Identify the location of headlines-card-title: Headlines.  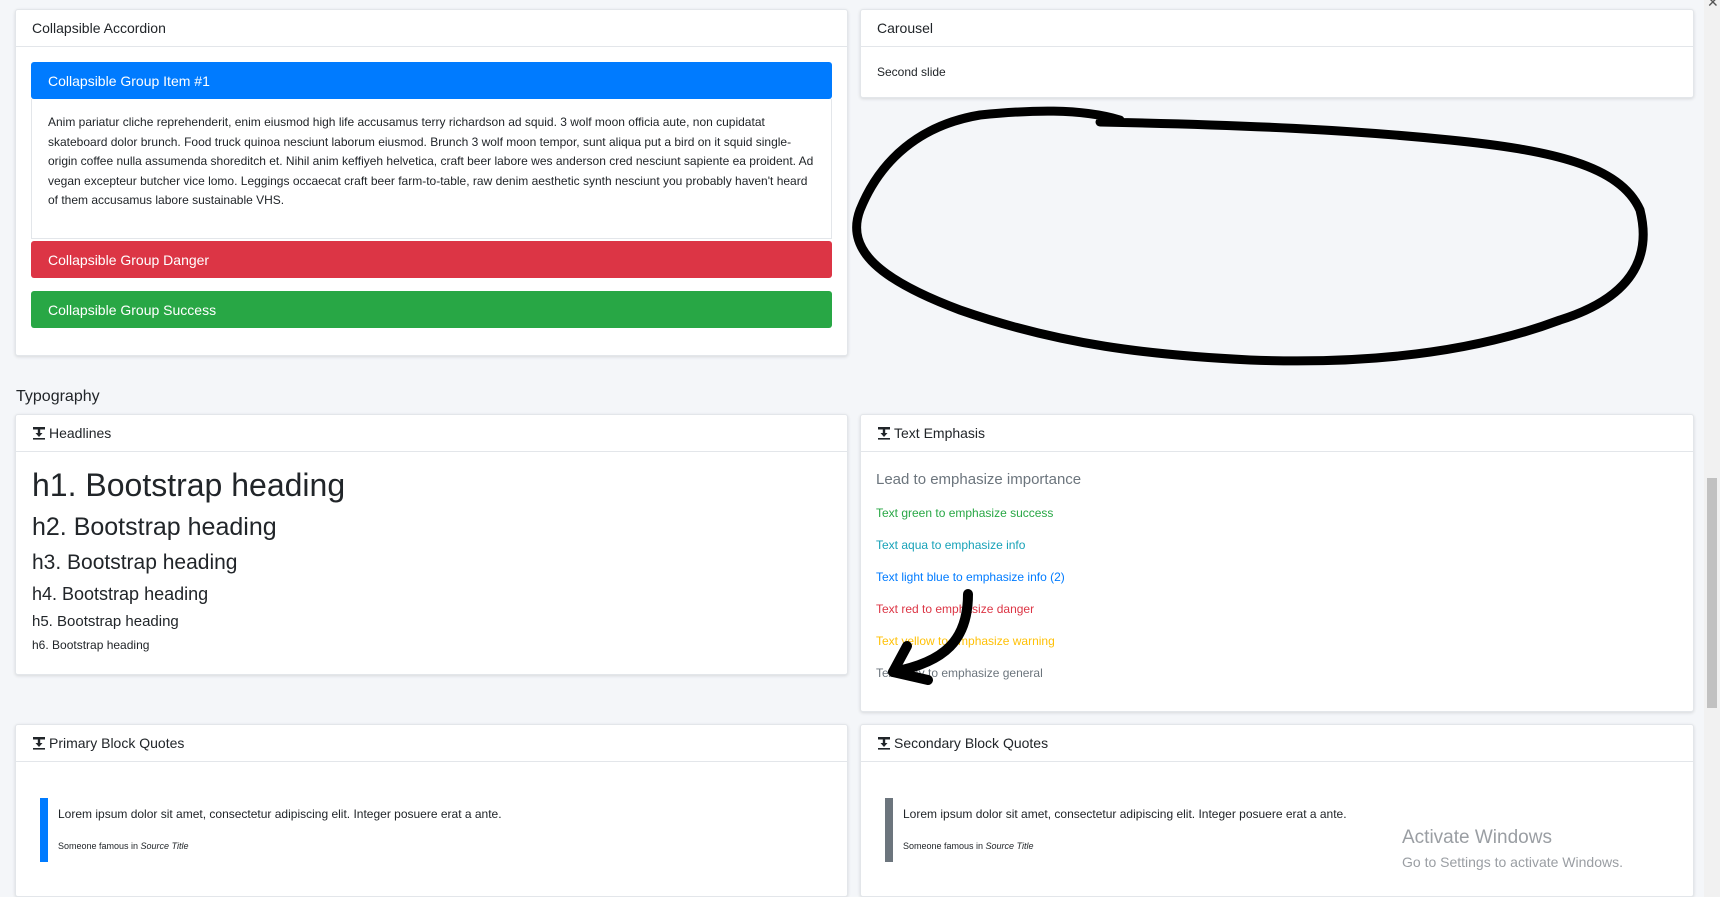
(80, 433).